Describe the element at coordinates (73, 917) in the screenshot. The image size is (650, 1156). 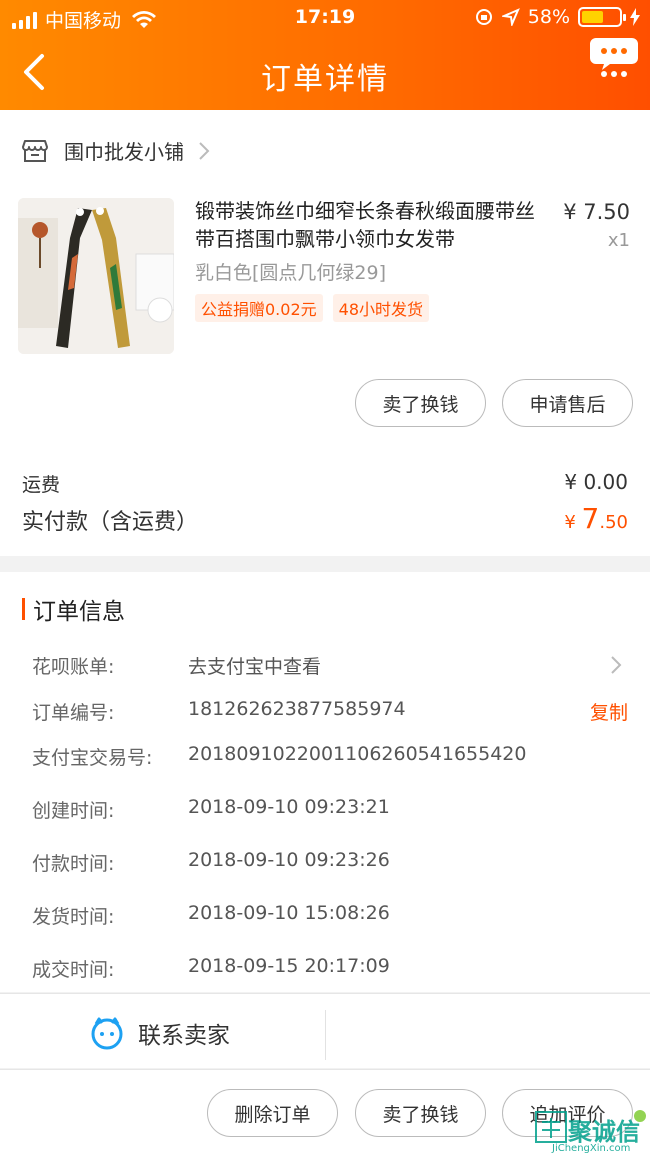
I see `info-key: 发货时间:` at that location.